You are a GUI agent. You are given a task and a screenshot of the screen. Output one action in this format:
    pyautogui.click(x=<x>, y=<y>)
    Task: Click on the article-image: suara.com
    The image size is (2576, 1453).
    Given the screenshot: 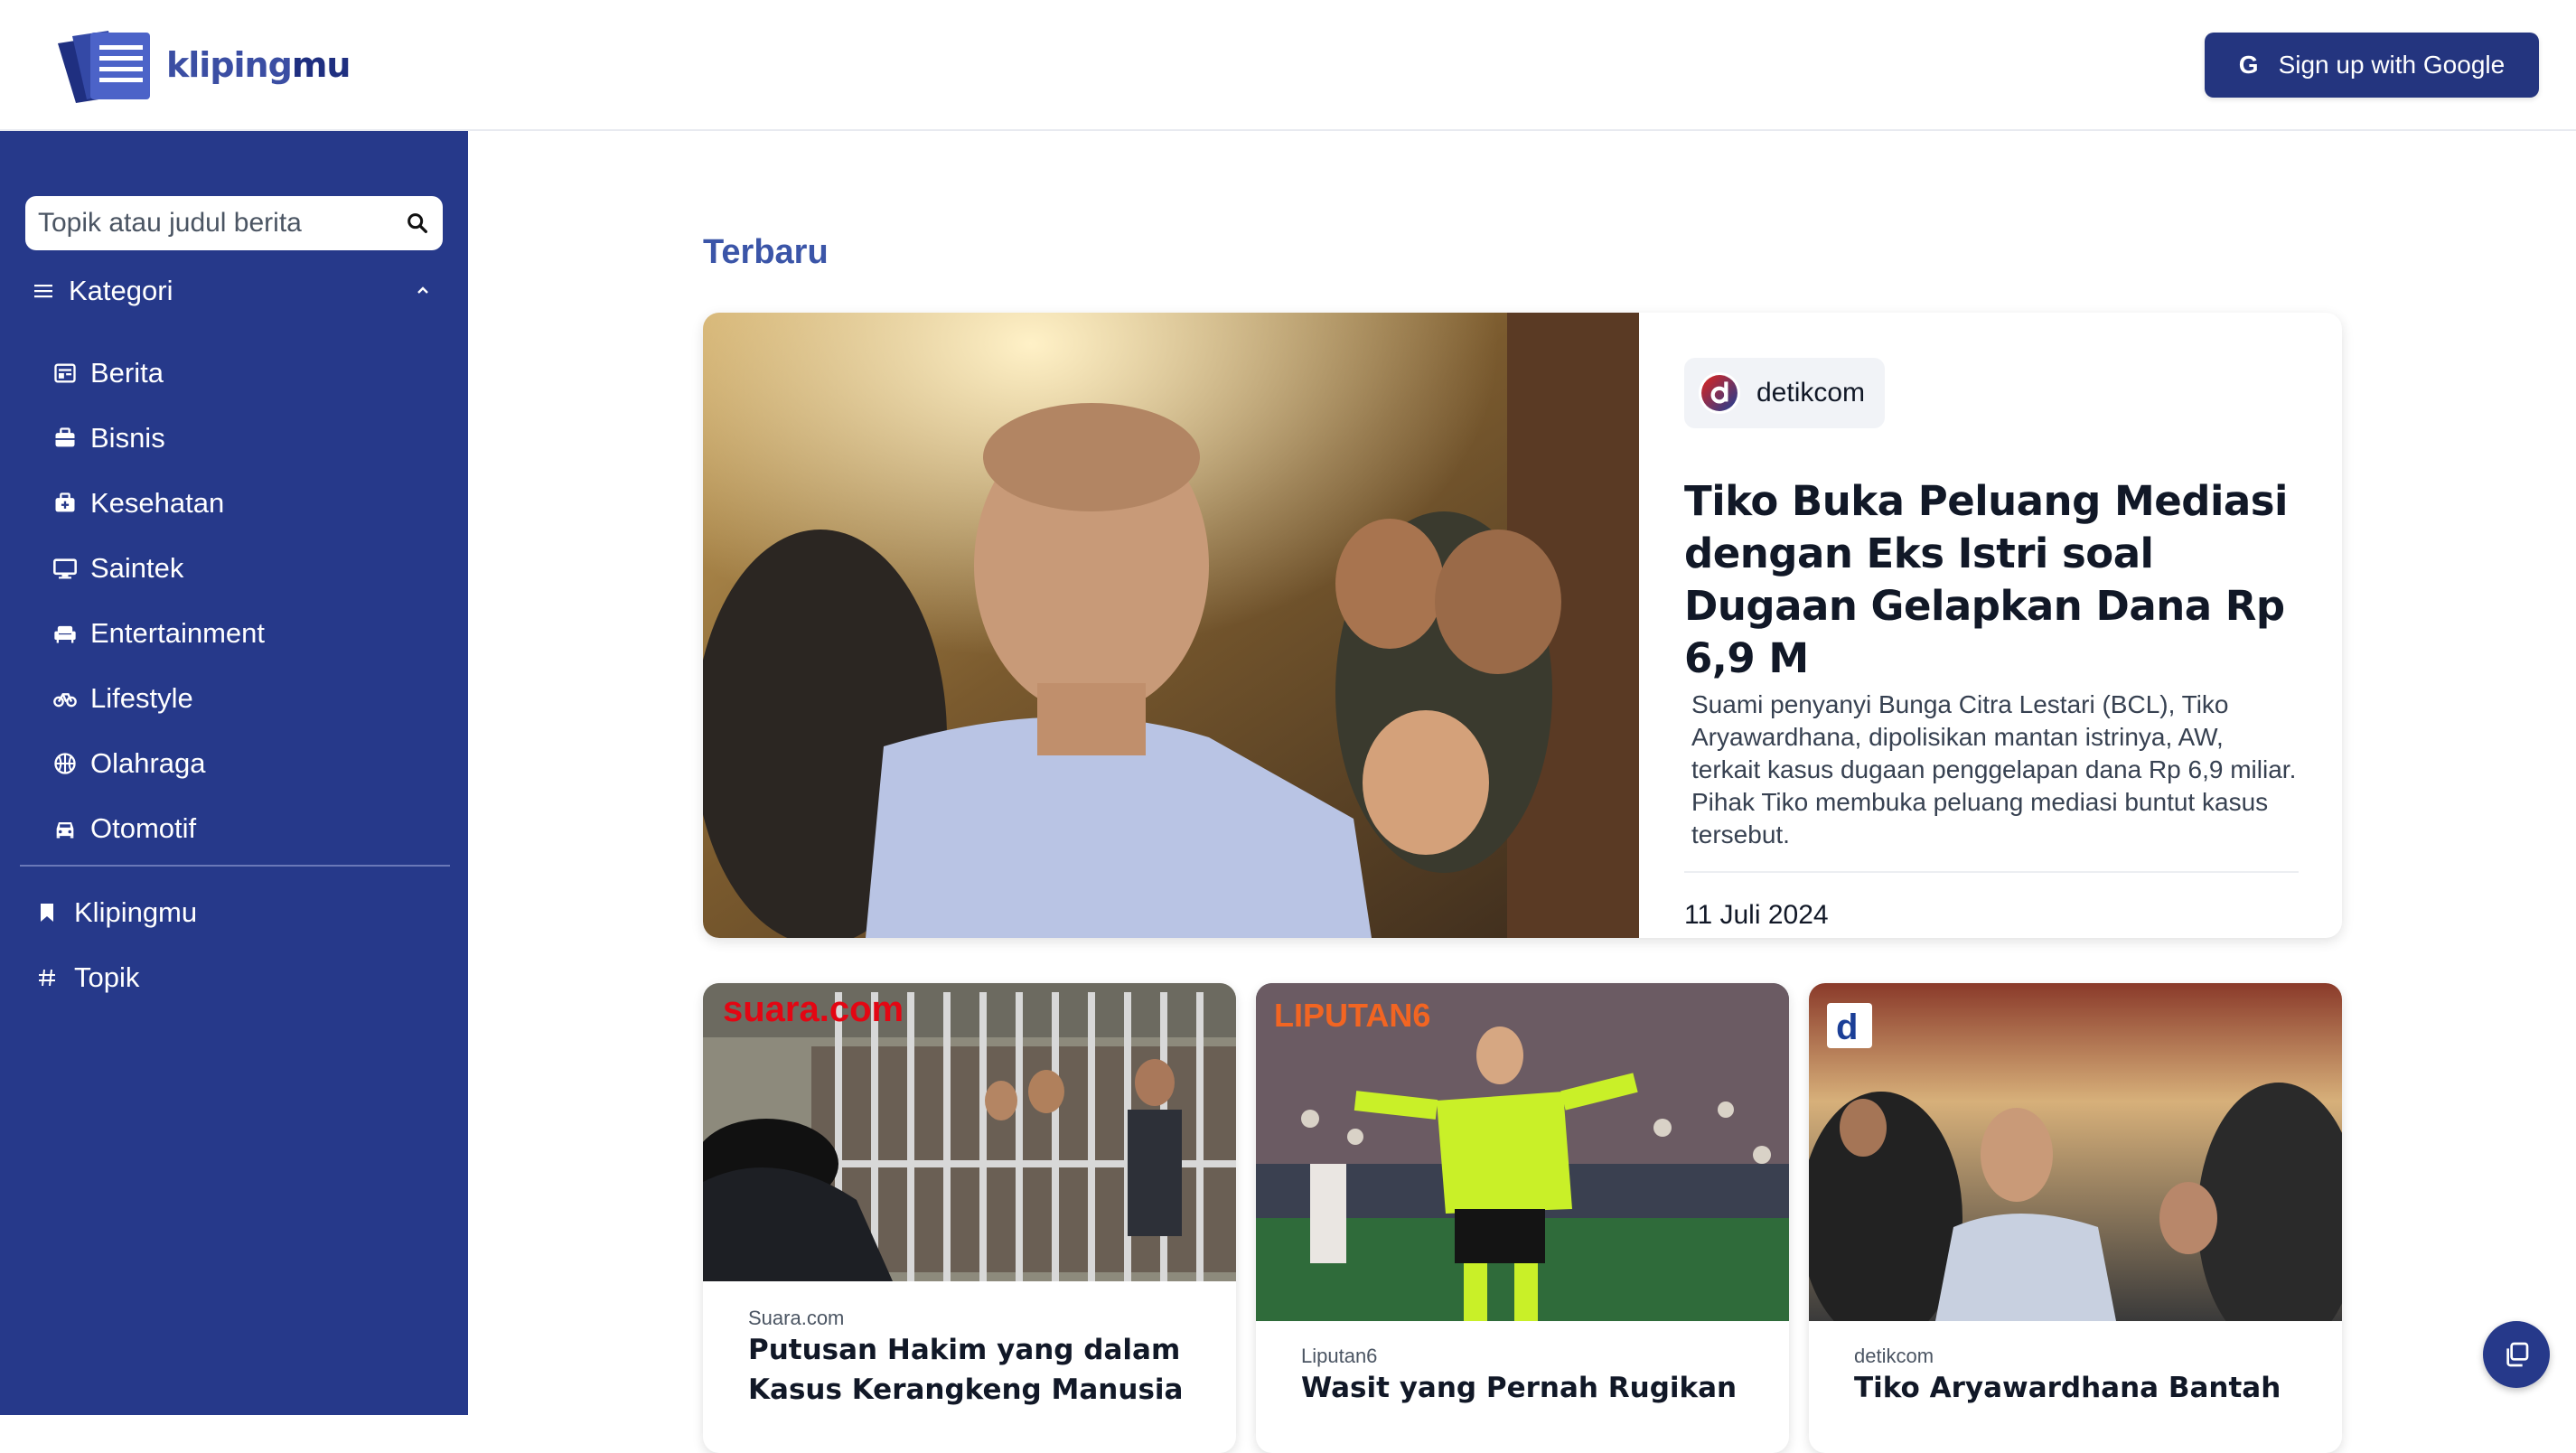 What is the action you would take?
    pyautogui.click(x=969, y=1132)
    